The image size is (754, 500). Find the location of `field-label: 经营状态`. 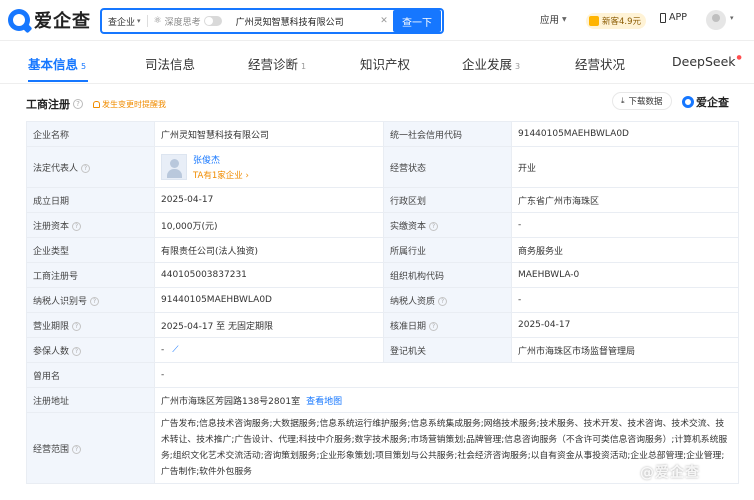

field-label: 经营状态 is located at coordinates (447, 167).